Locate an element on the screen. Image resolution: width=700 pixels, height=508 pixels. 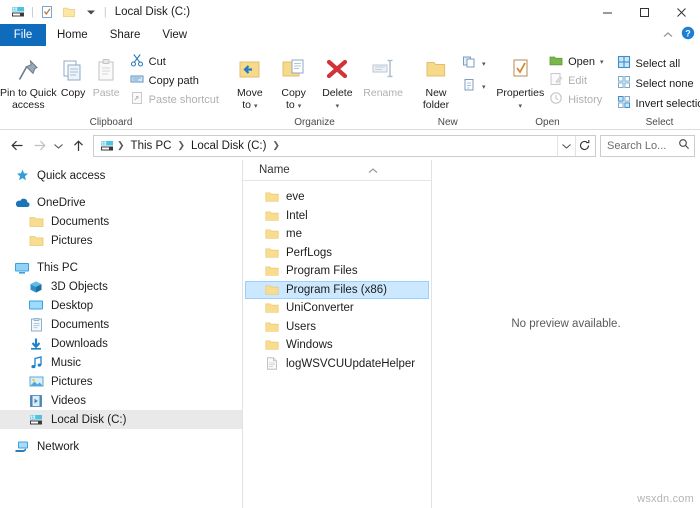
new-item-button: ▾ is located at coordinates (474, 64).